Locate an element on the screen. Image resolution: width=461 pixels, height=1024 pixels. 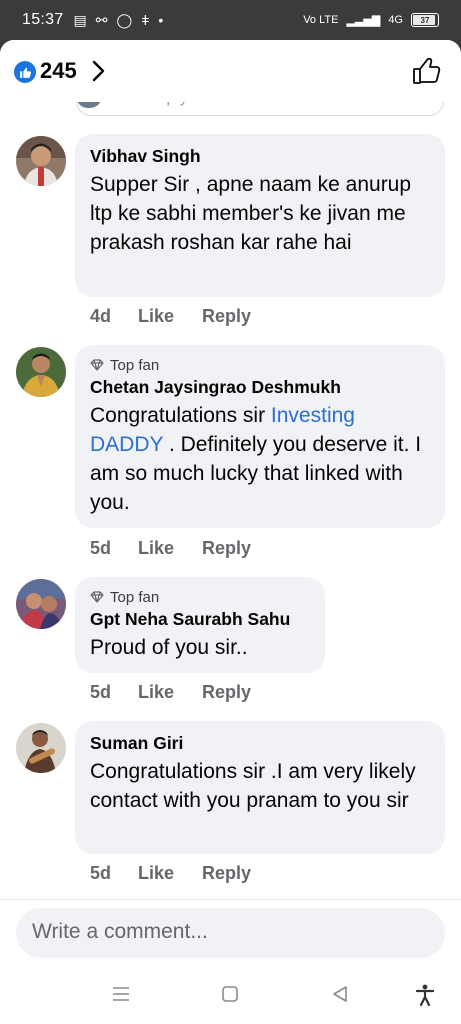
app-icon: ǂ is located at coordinates (145, 20).